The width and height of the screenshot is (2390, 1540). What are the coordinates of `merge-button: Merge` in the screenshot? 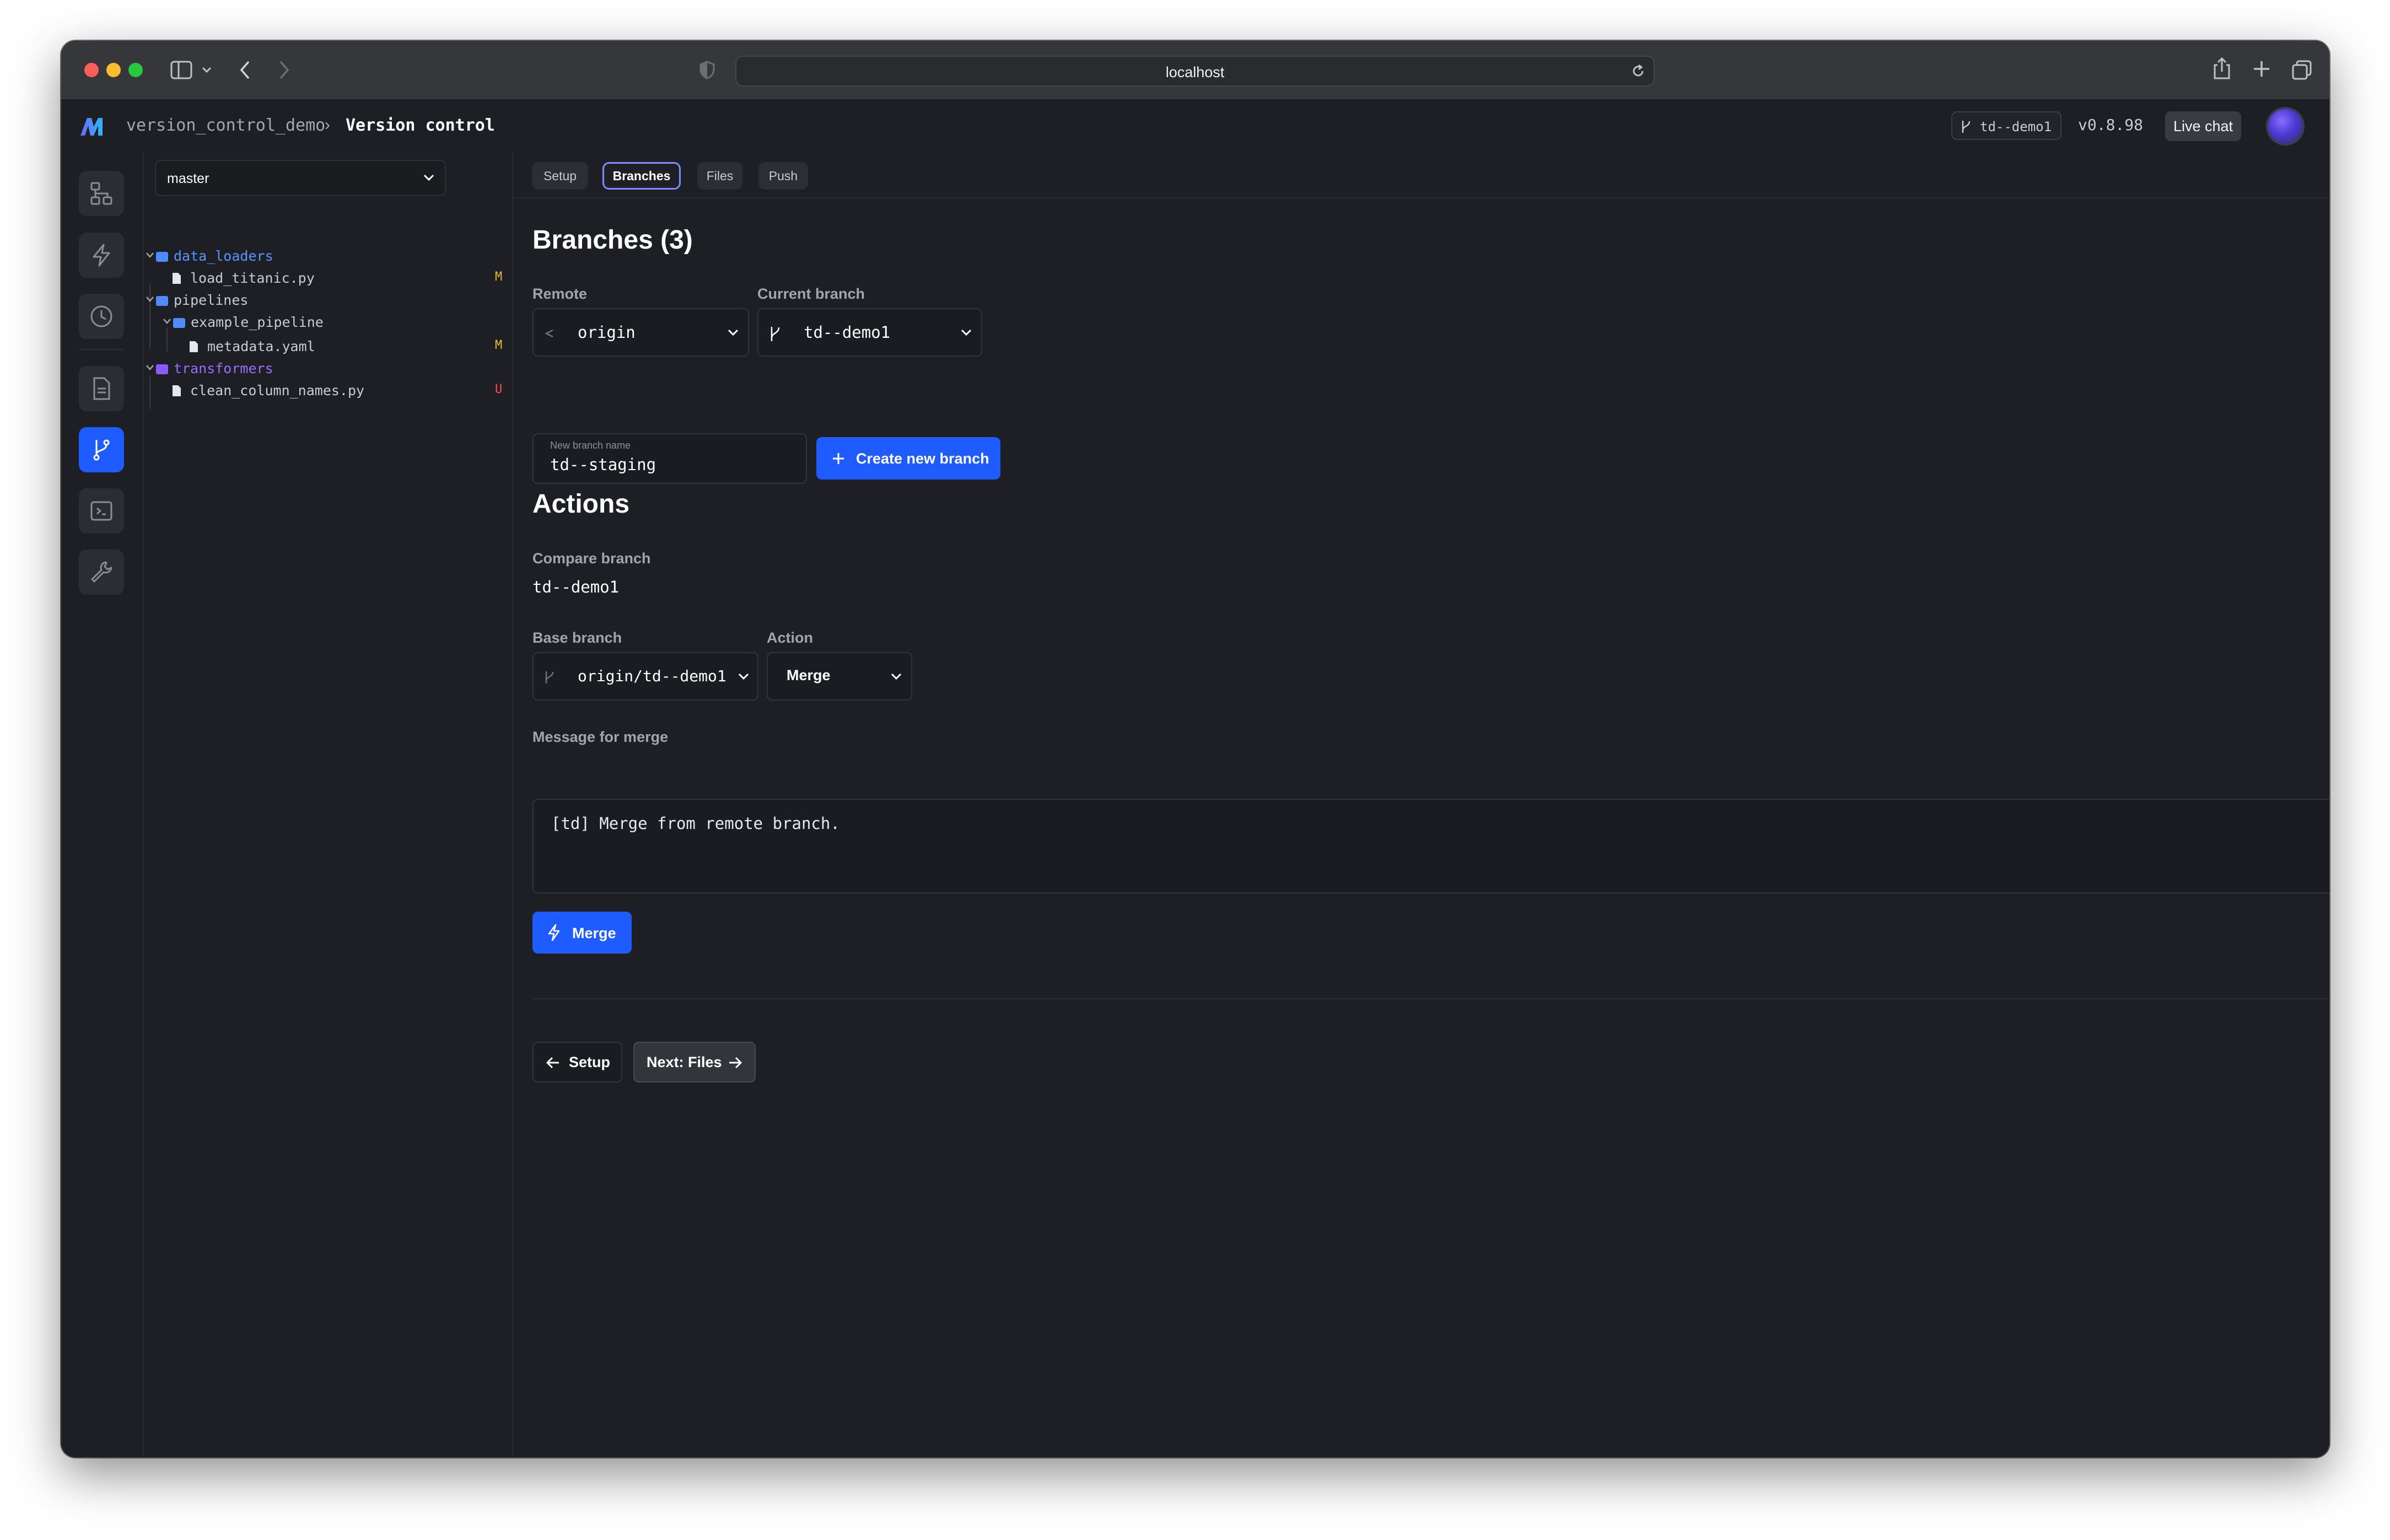 It's located at (582, 933).